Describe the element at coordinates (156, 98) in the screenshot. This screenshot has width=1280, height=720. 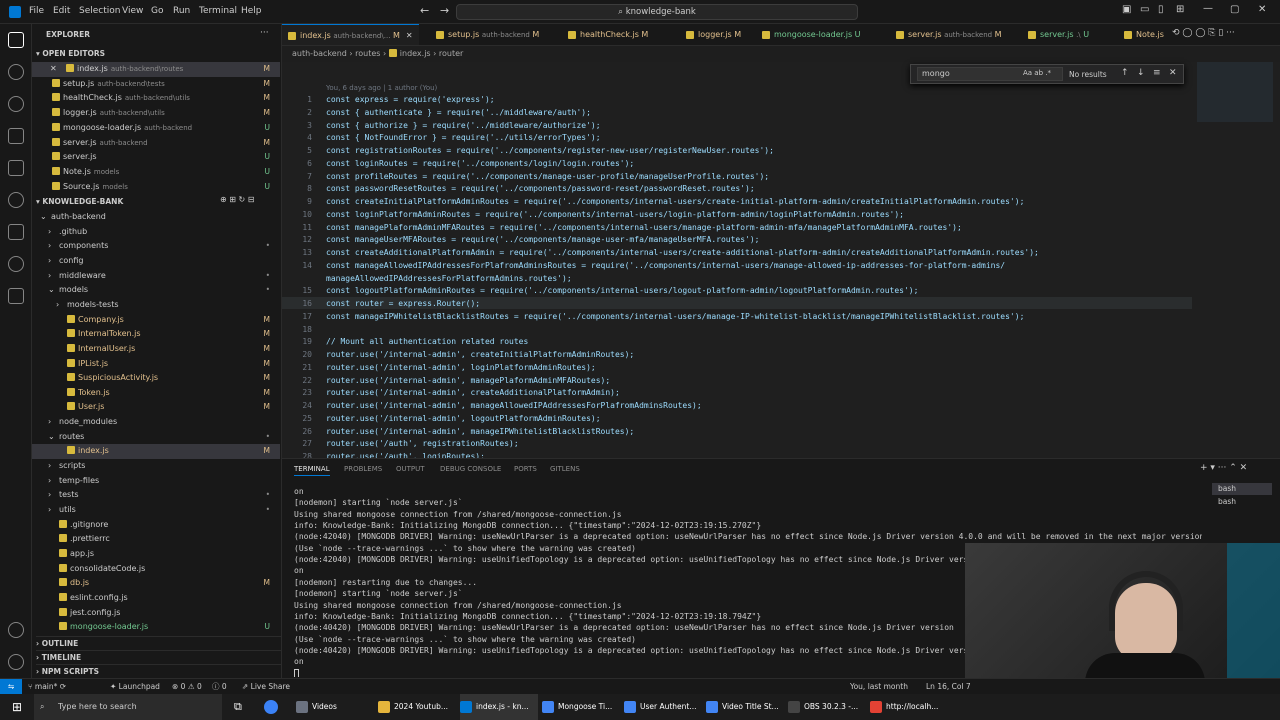
I see `open-editor-item: healthCheck.js auth-backend\utils M` at that location.